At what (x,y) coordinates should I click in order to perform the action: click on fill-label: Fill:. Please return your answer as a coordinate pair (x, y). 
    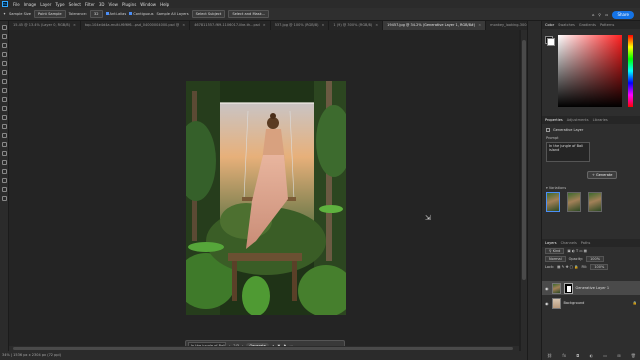
    Looking at the image, I should click on (584, 267).